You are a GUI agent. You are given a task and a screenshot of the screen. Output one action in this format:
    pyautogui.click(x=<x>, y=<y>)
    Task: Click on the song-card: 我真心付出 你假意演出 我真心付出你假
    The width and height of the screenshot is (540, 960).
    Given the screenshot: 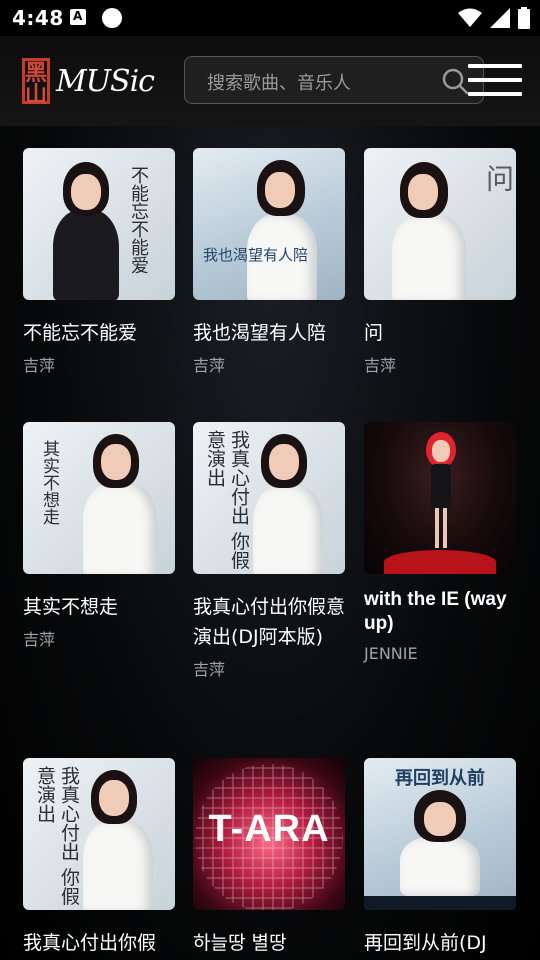 What is the action you would take?
    pyautogui.click(x=100, y=859)
    